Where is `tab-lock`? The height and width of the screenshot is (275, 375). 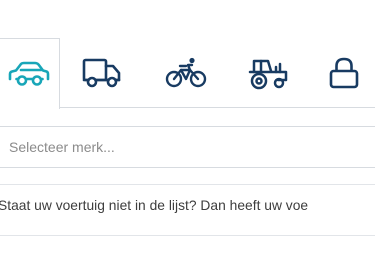
tab-lock is located at coordinates (344, 73).